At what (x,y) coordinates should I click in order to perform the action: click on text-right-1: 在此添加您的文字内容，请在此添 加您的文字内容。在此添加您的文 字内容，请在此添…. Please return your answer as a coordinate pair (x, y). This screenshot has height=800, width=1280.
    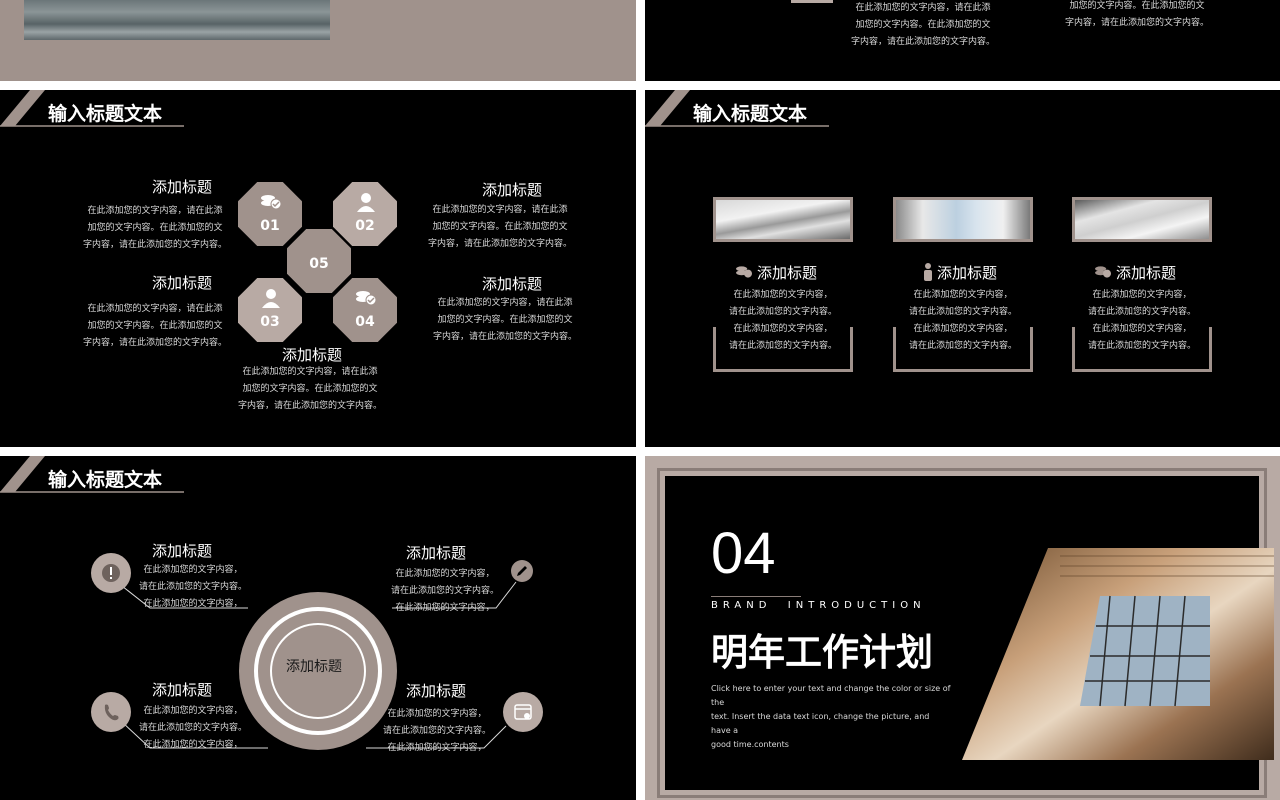
    Looking at the image, I should click on (499, 227).